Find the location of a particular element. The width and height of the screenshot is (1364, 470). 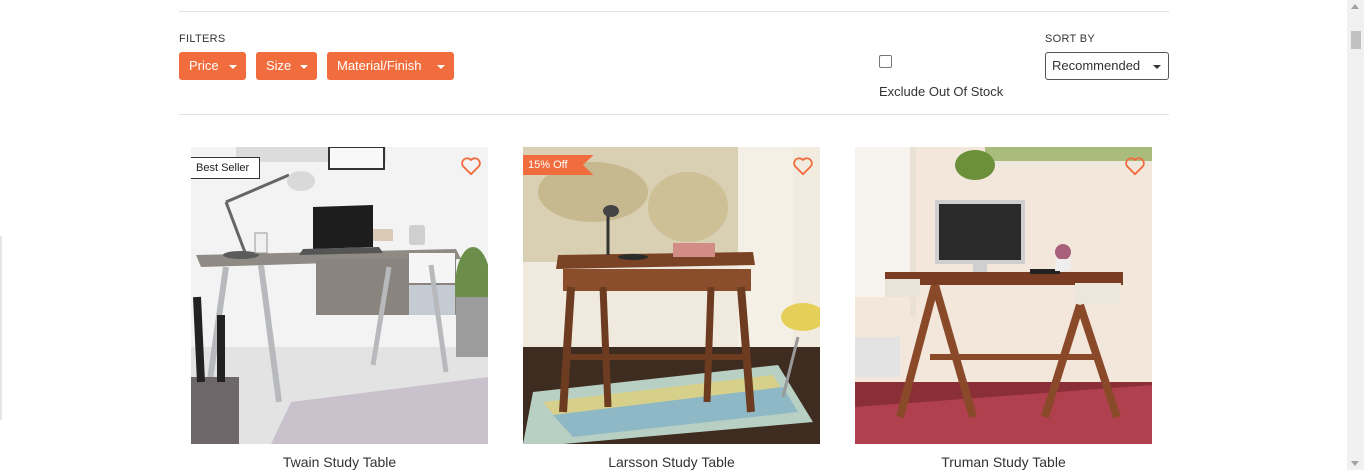

product-image: 15% Off is located at coordinates (671, 295).